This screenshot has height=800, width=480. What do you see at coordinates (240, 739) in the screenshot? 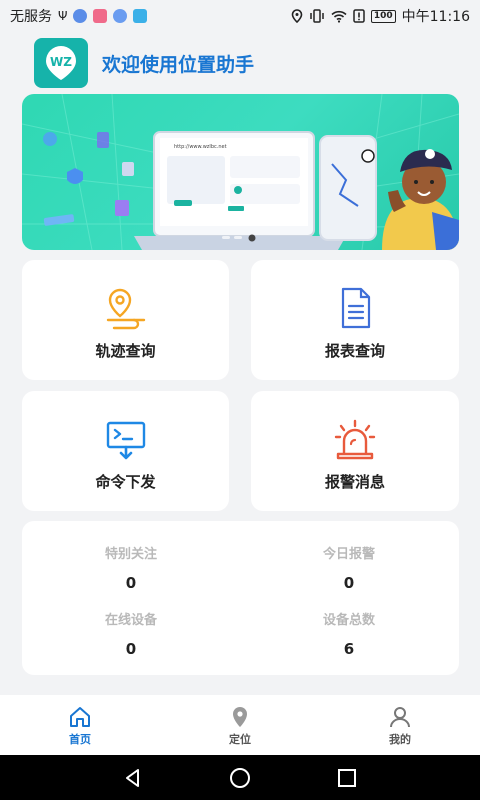
I see `nav-tab-label: 定位` at bounding box center [240, 739].